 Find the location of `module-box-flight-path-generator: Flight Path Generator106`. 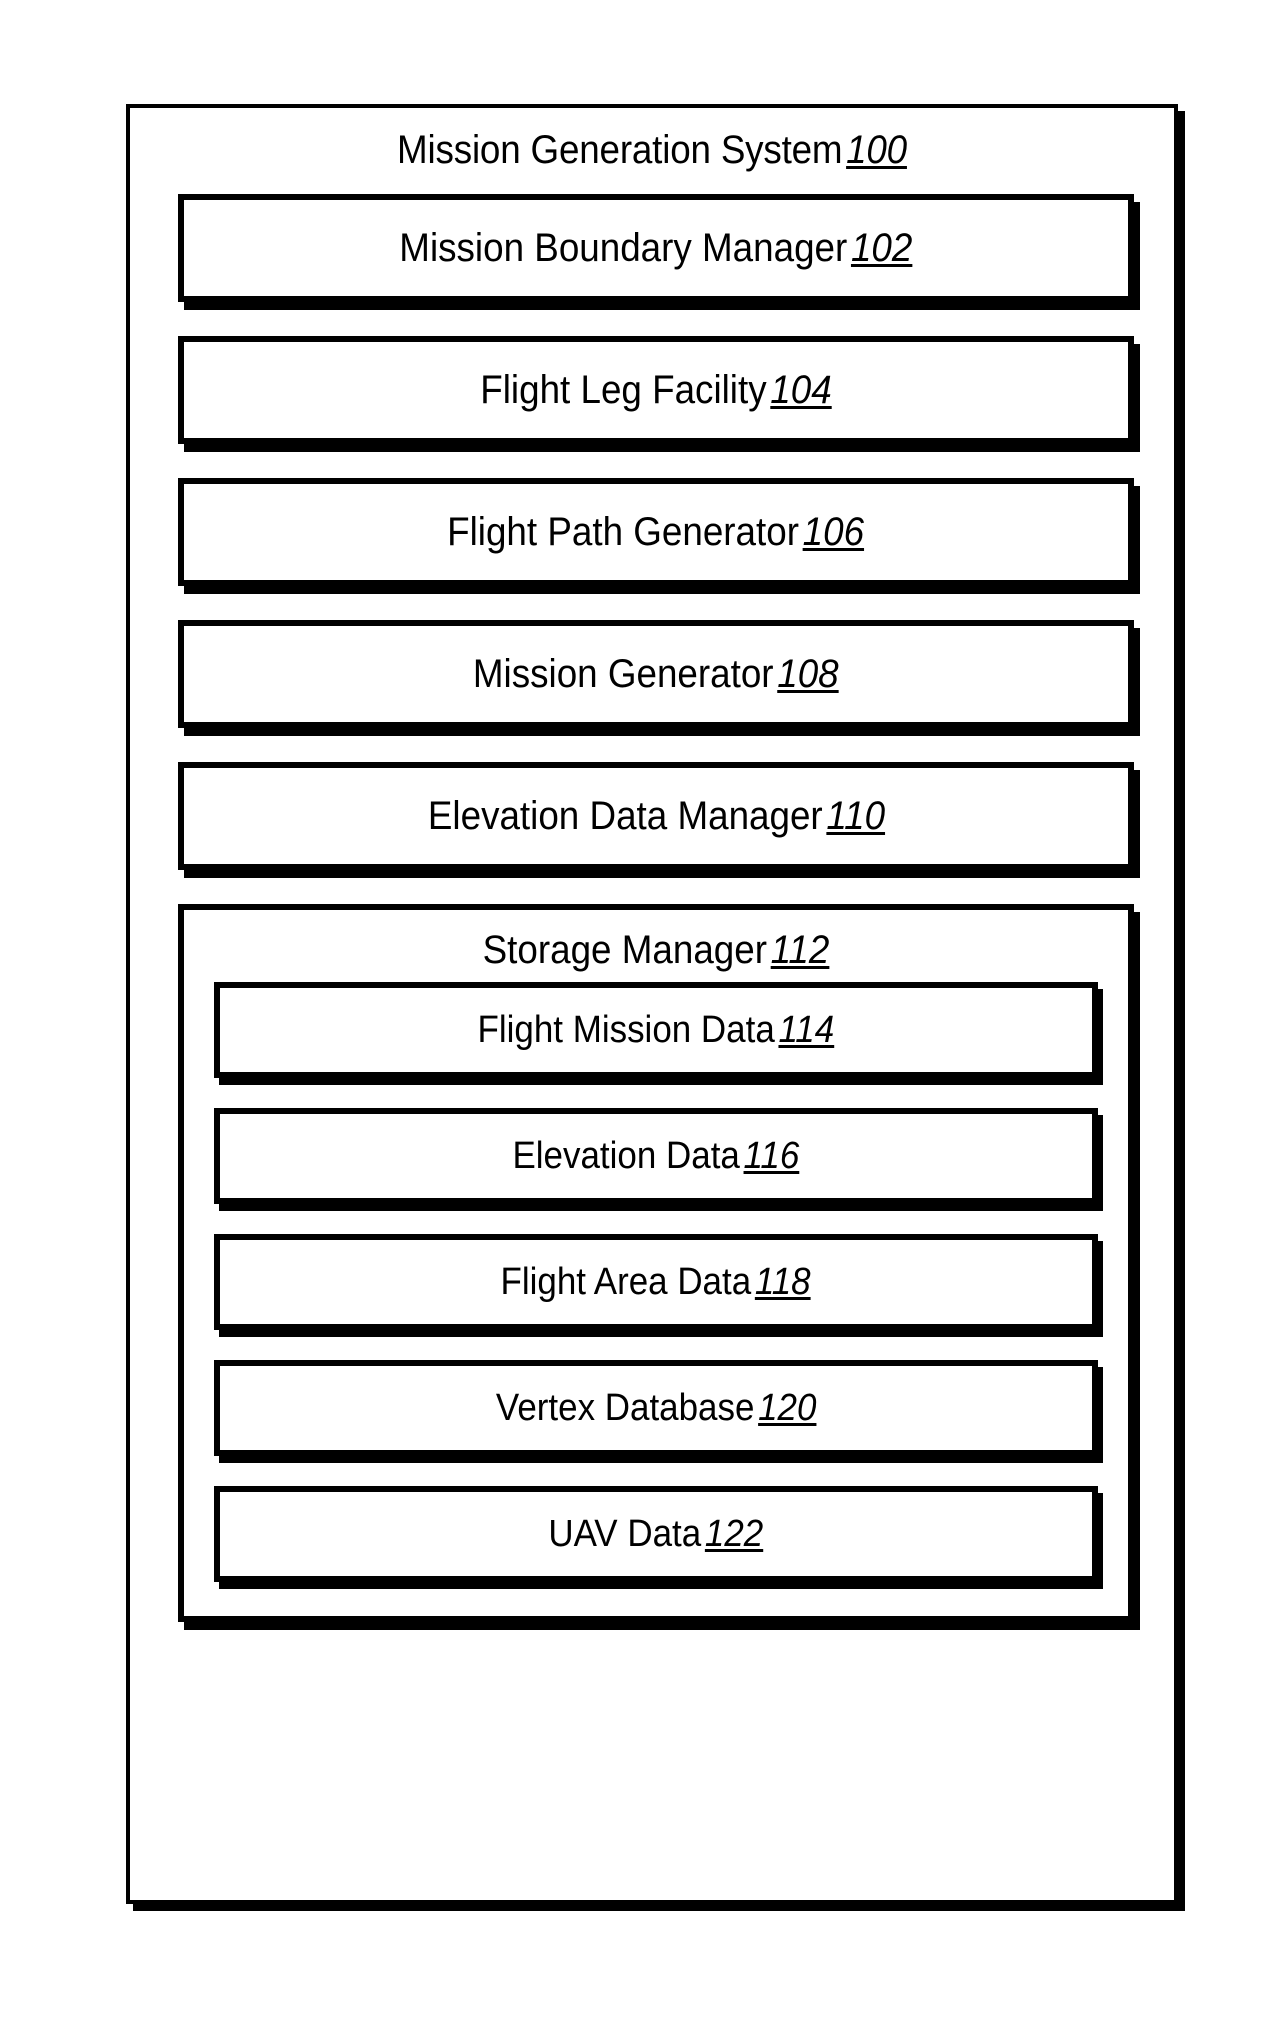

module-box-flight-path-generator: Flight Path Generator106 is located at coordinates (656, 532).